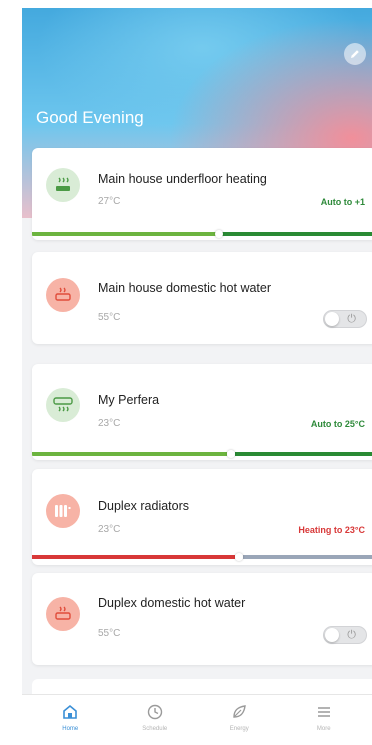 The height and width of the screenshot is (745, 372). I want to click on tab-energy: Energy, so click(239, 720).